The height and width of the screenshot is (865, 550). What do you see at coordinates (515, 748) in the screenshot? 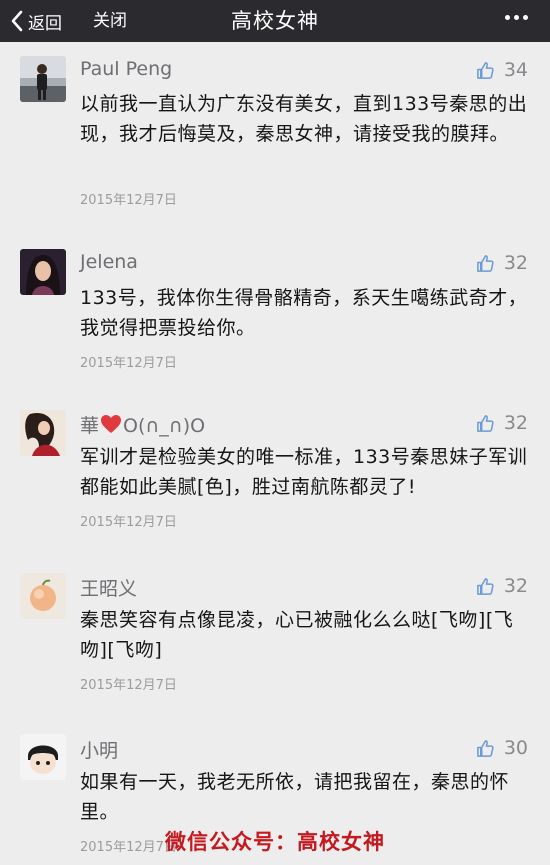
I see `like-count: 30` at bounding box center [515, 748].